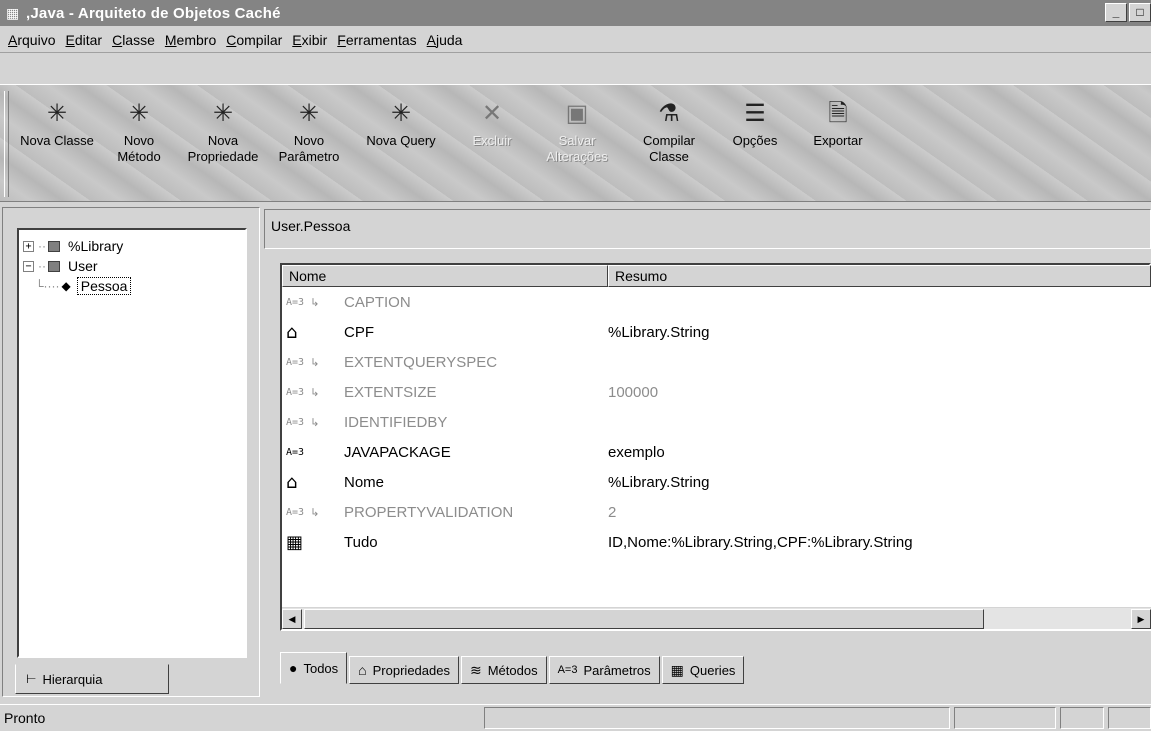  Describe the element at coordinates (359, 332) in the screenshot. I see `member-name: CPF` at that location.